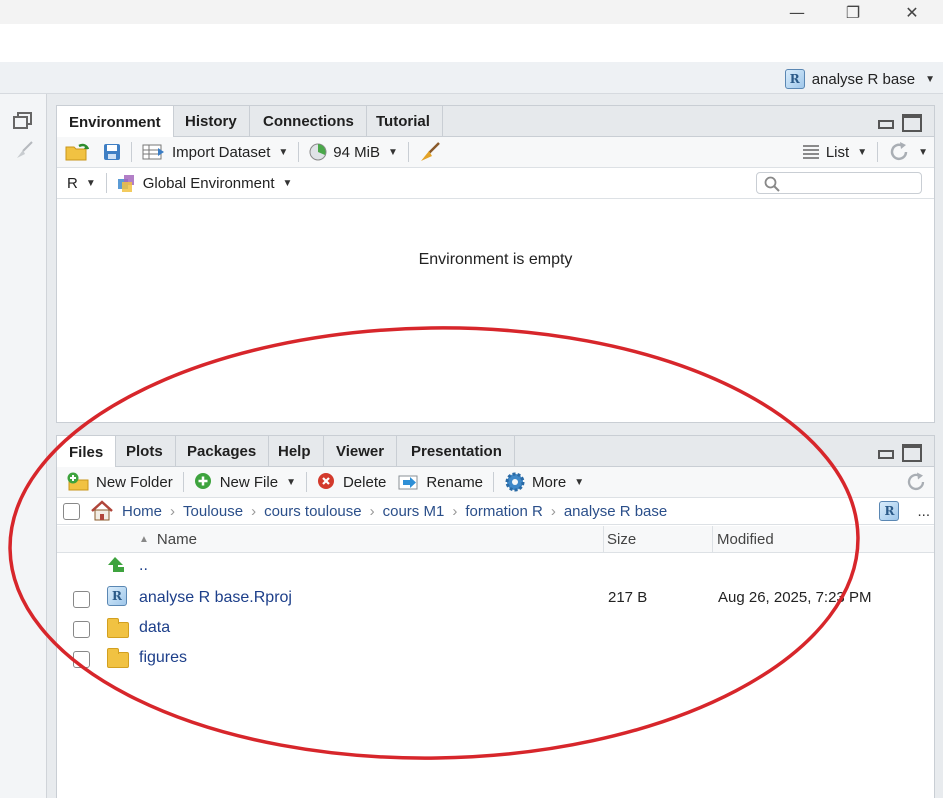 The image size is (943, 798). Describe the element at coordinates (863, 79) in the screenshot. I see `project-name: analyse R base` at that location.